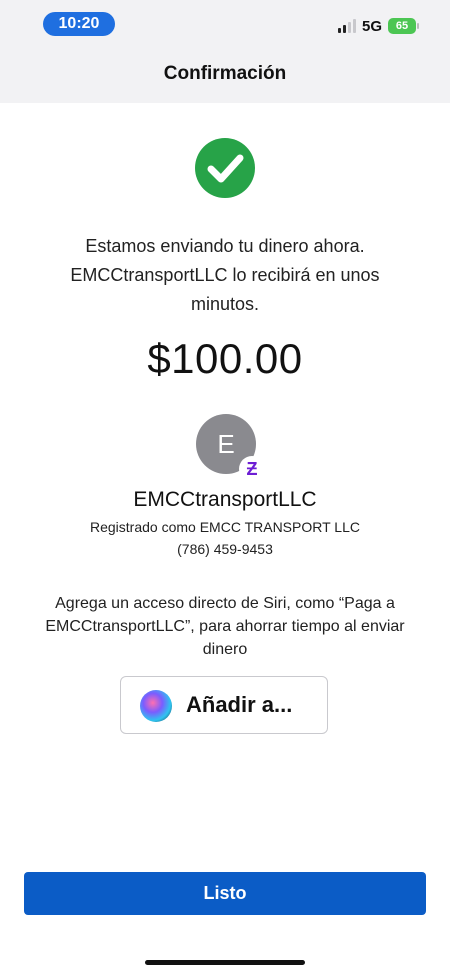 Image resolution: width=450 pixels, height=975 pixels. What do you see at coordinates (225, 168) in the screenshot?
I see `checkmark-circle-icon` at bounding box center [225, 168].